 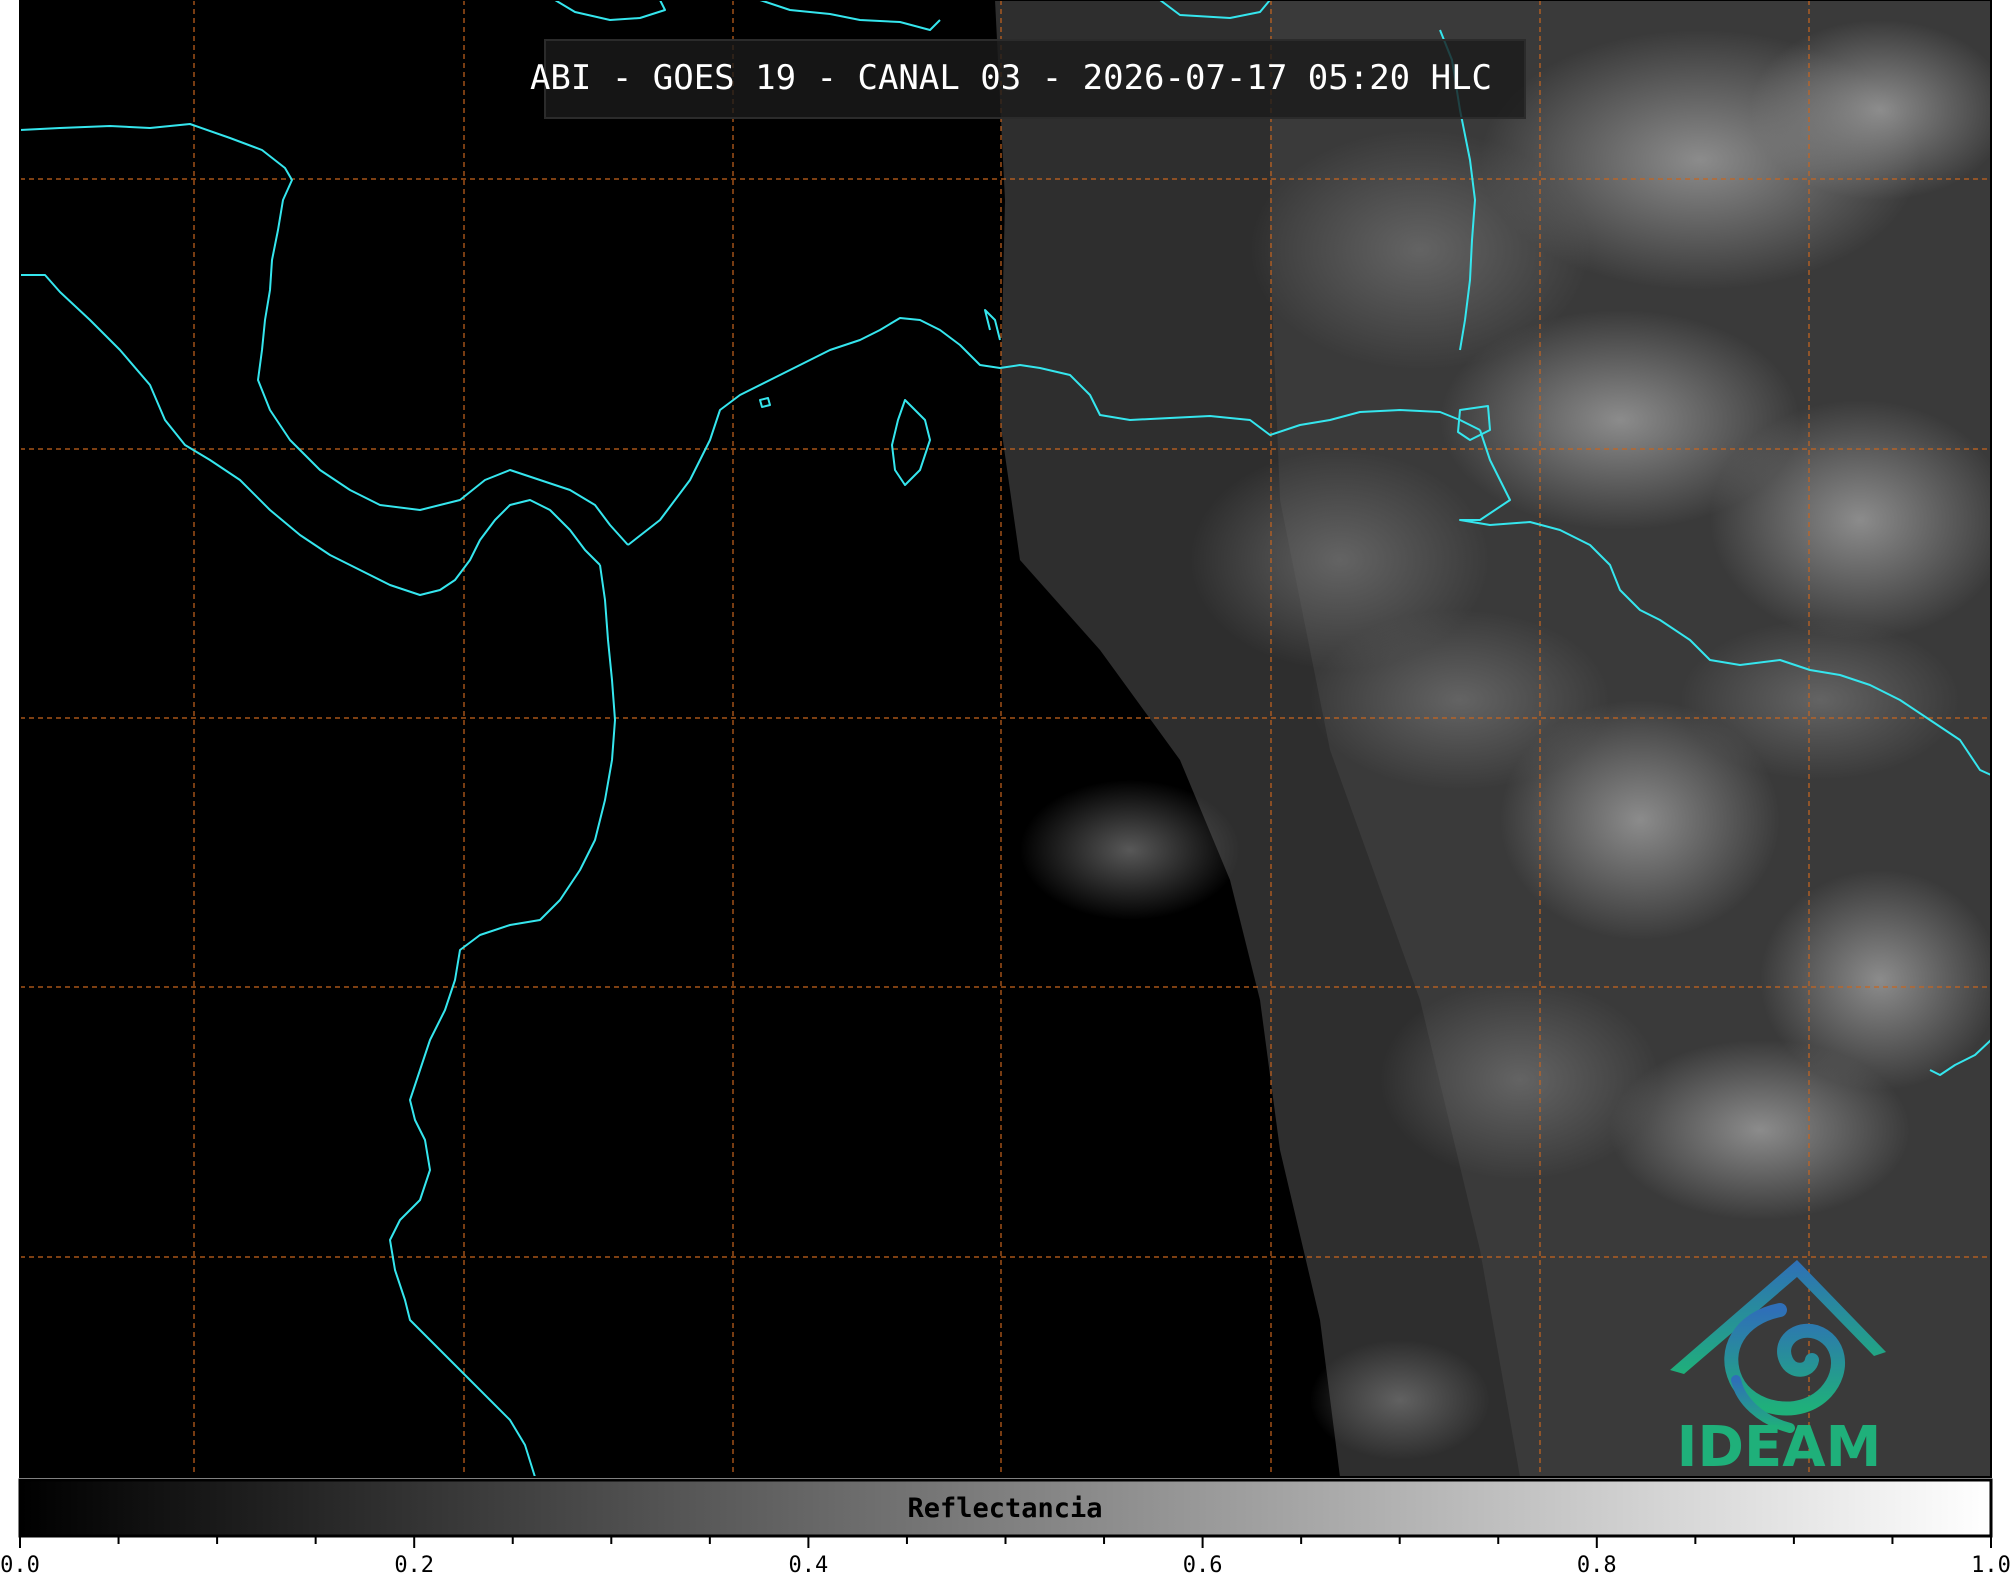 What do you see at coordinates (20, 1565) in the screenshot?
I see `colorbar-tick-label: 0.0` at bounding box center [20, 1565].